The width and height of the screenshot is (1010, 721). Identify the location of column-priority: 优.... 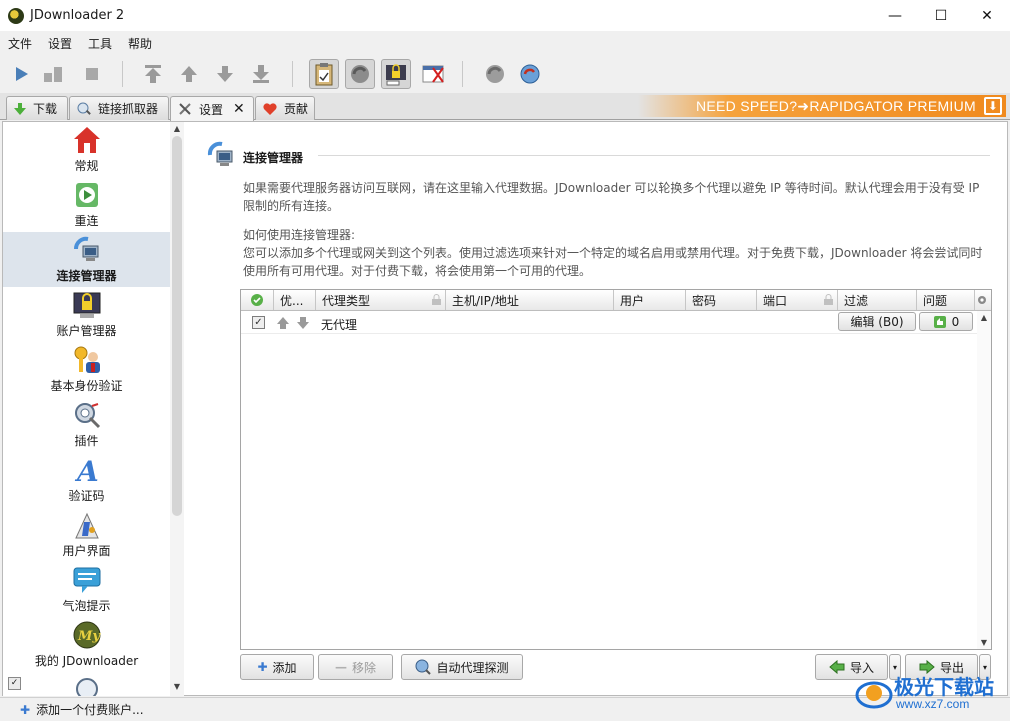
(295, 300).